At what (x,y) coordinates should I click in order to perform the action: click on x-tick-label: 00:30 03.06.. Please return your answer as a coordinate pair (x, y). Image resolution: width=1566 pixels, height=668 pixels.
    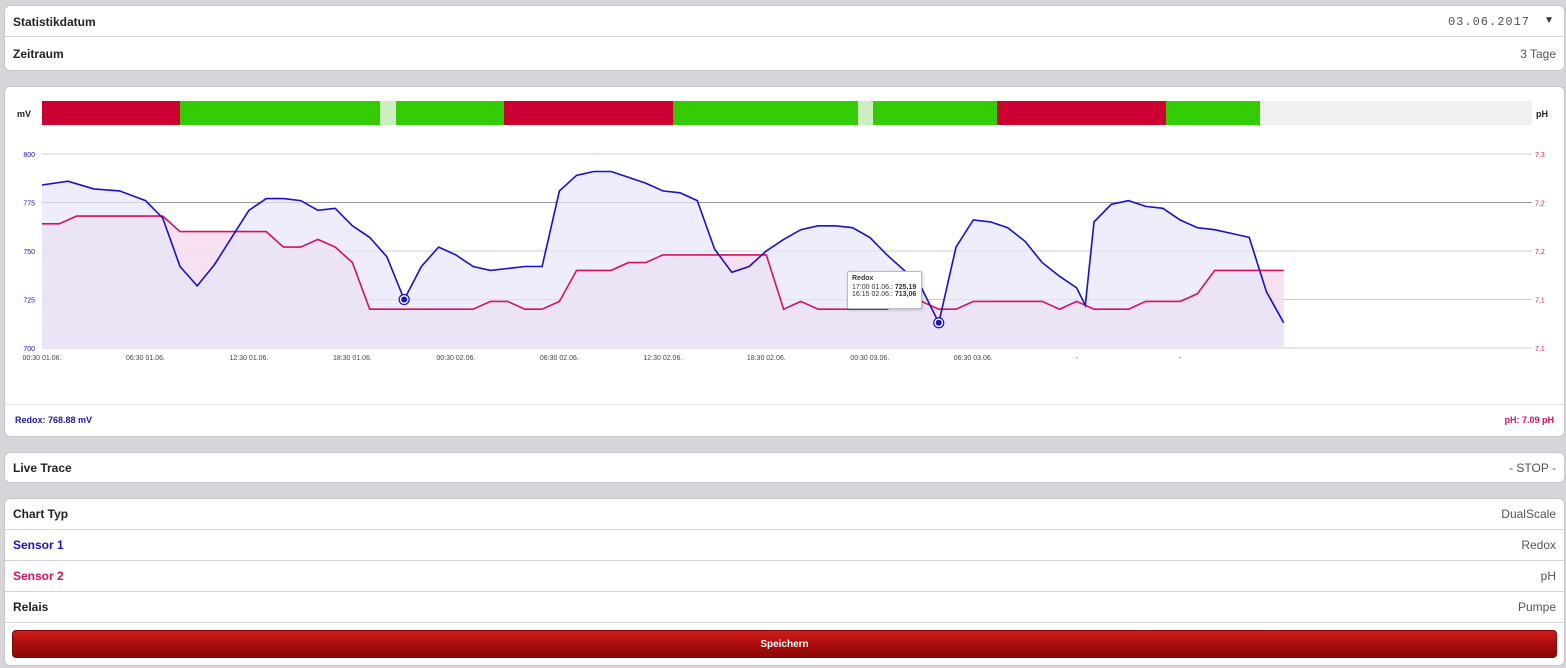
    Looking at the image, I should click on (869, 358).